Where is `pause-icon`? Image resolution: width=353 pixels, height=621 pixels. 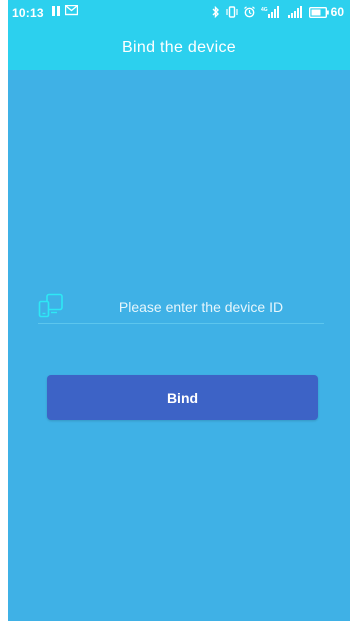 pause-icon is located at coordinates (56, 10).